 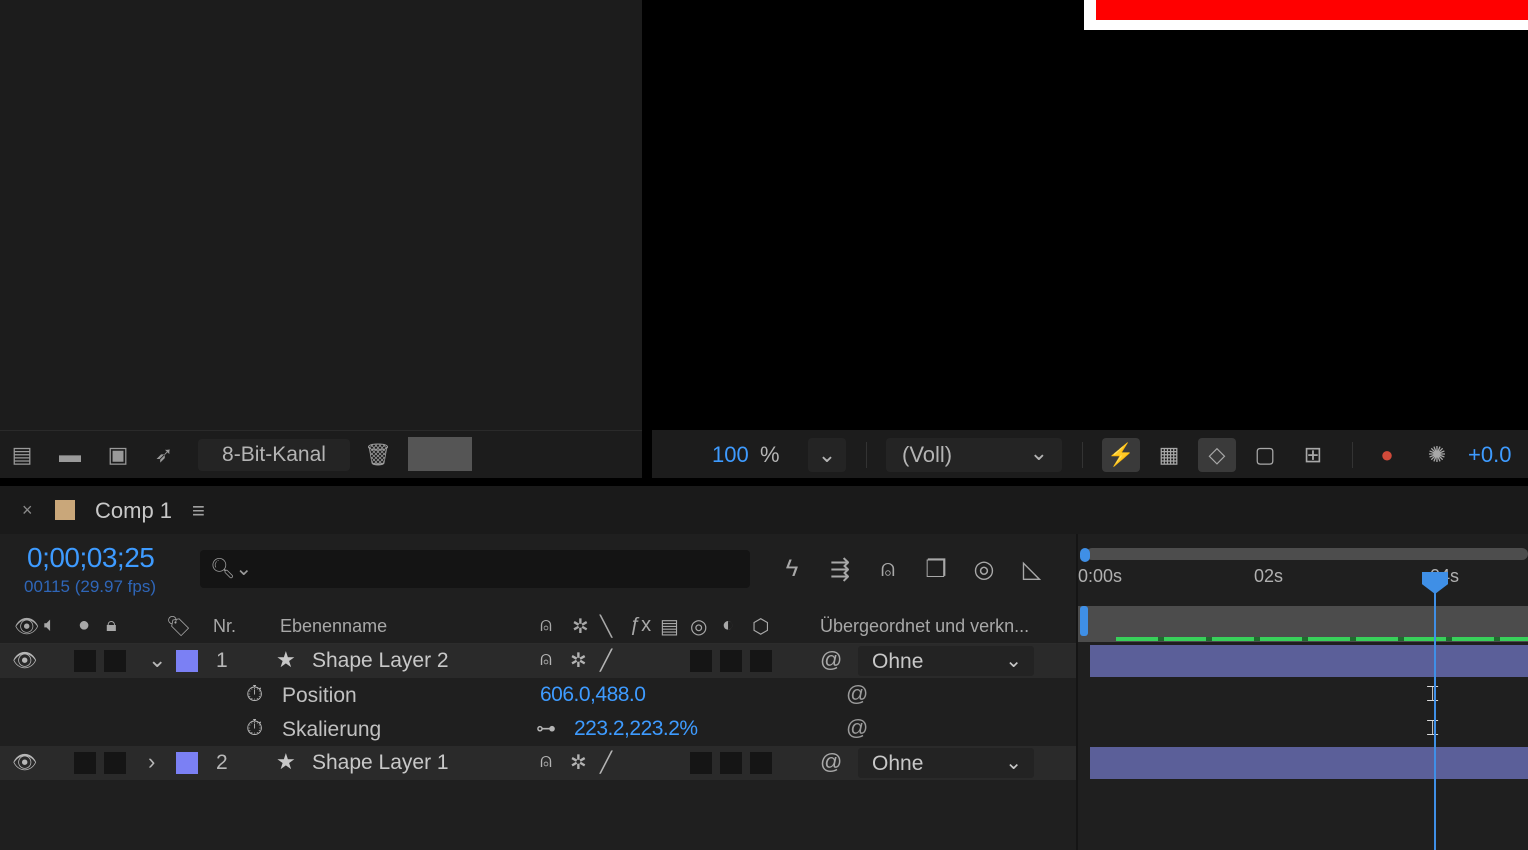 I want to click on folder-icon: ▬, so click(x=70, y=455).